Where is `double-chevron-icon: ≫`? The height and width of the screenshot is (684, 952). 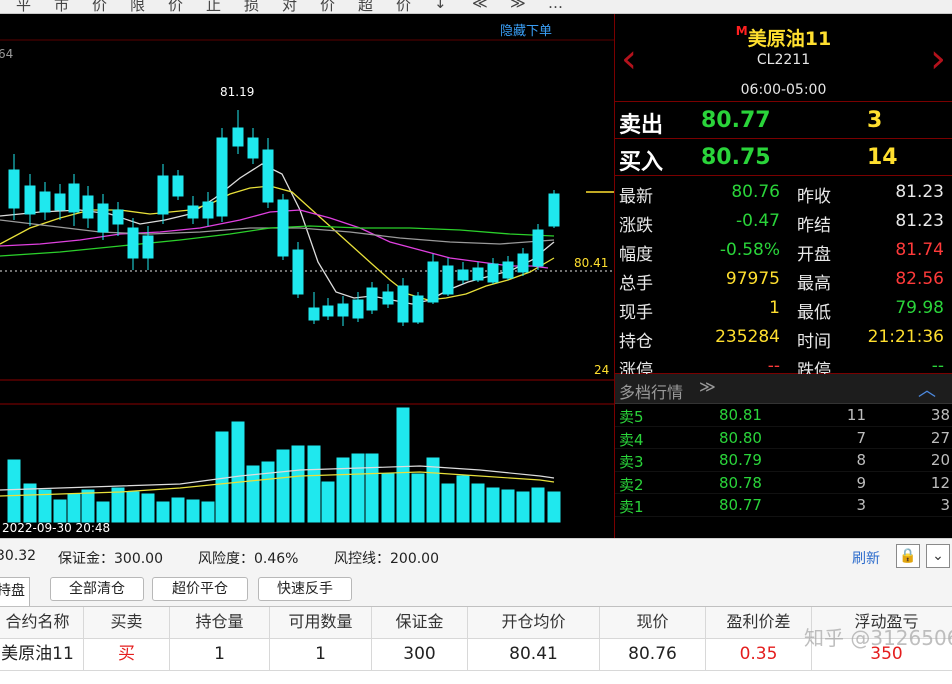 double-chevron-icon: ≫ is located at coordinates (707, 386).